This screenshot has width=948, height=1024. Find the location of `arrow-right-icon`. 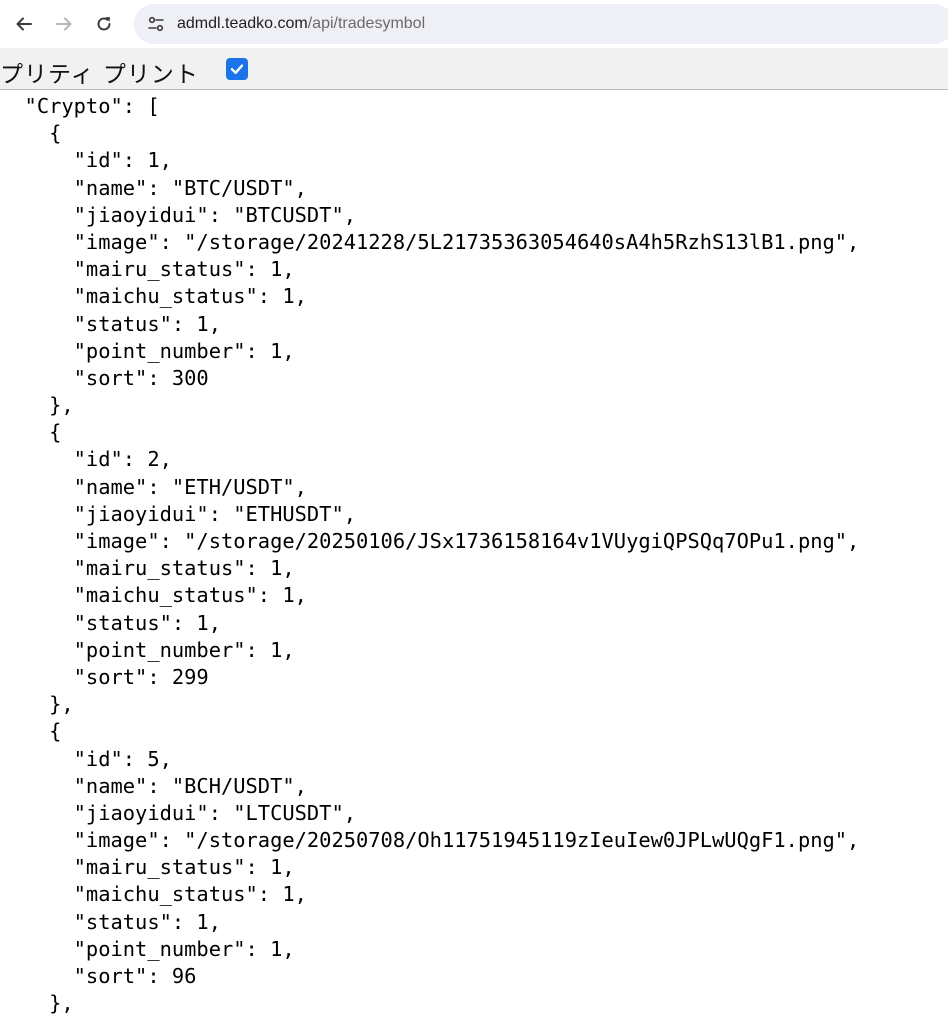

arrow-right-icon is located at coordinates (64, 24).